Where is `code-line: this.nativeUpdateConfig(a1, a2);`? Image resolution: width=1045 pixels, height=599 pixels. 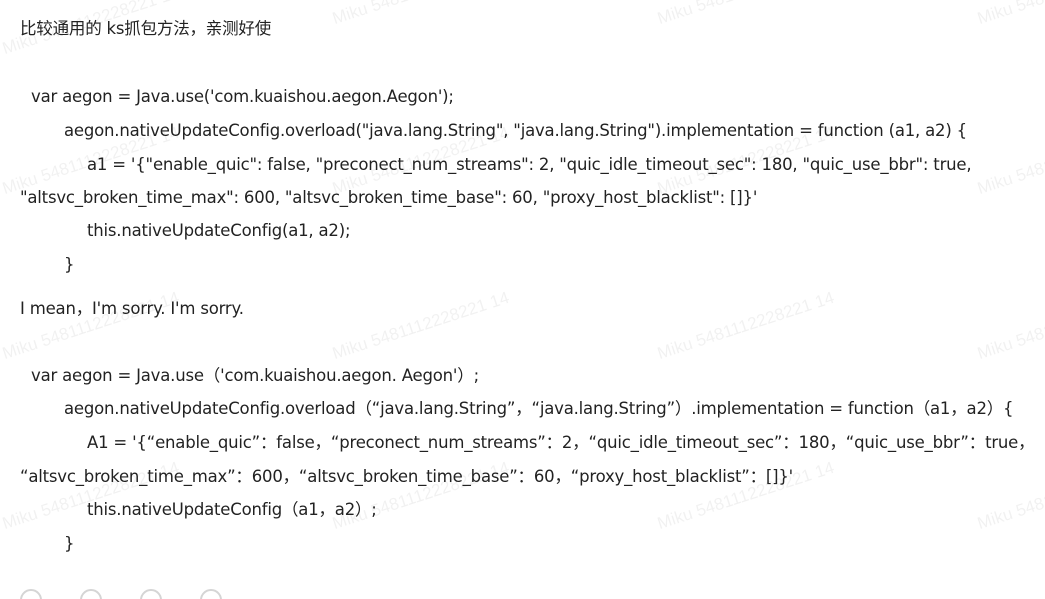
code-line: this.nativeUpdateConfig(a1, a2); is located at coordinates (219, 230).